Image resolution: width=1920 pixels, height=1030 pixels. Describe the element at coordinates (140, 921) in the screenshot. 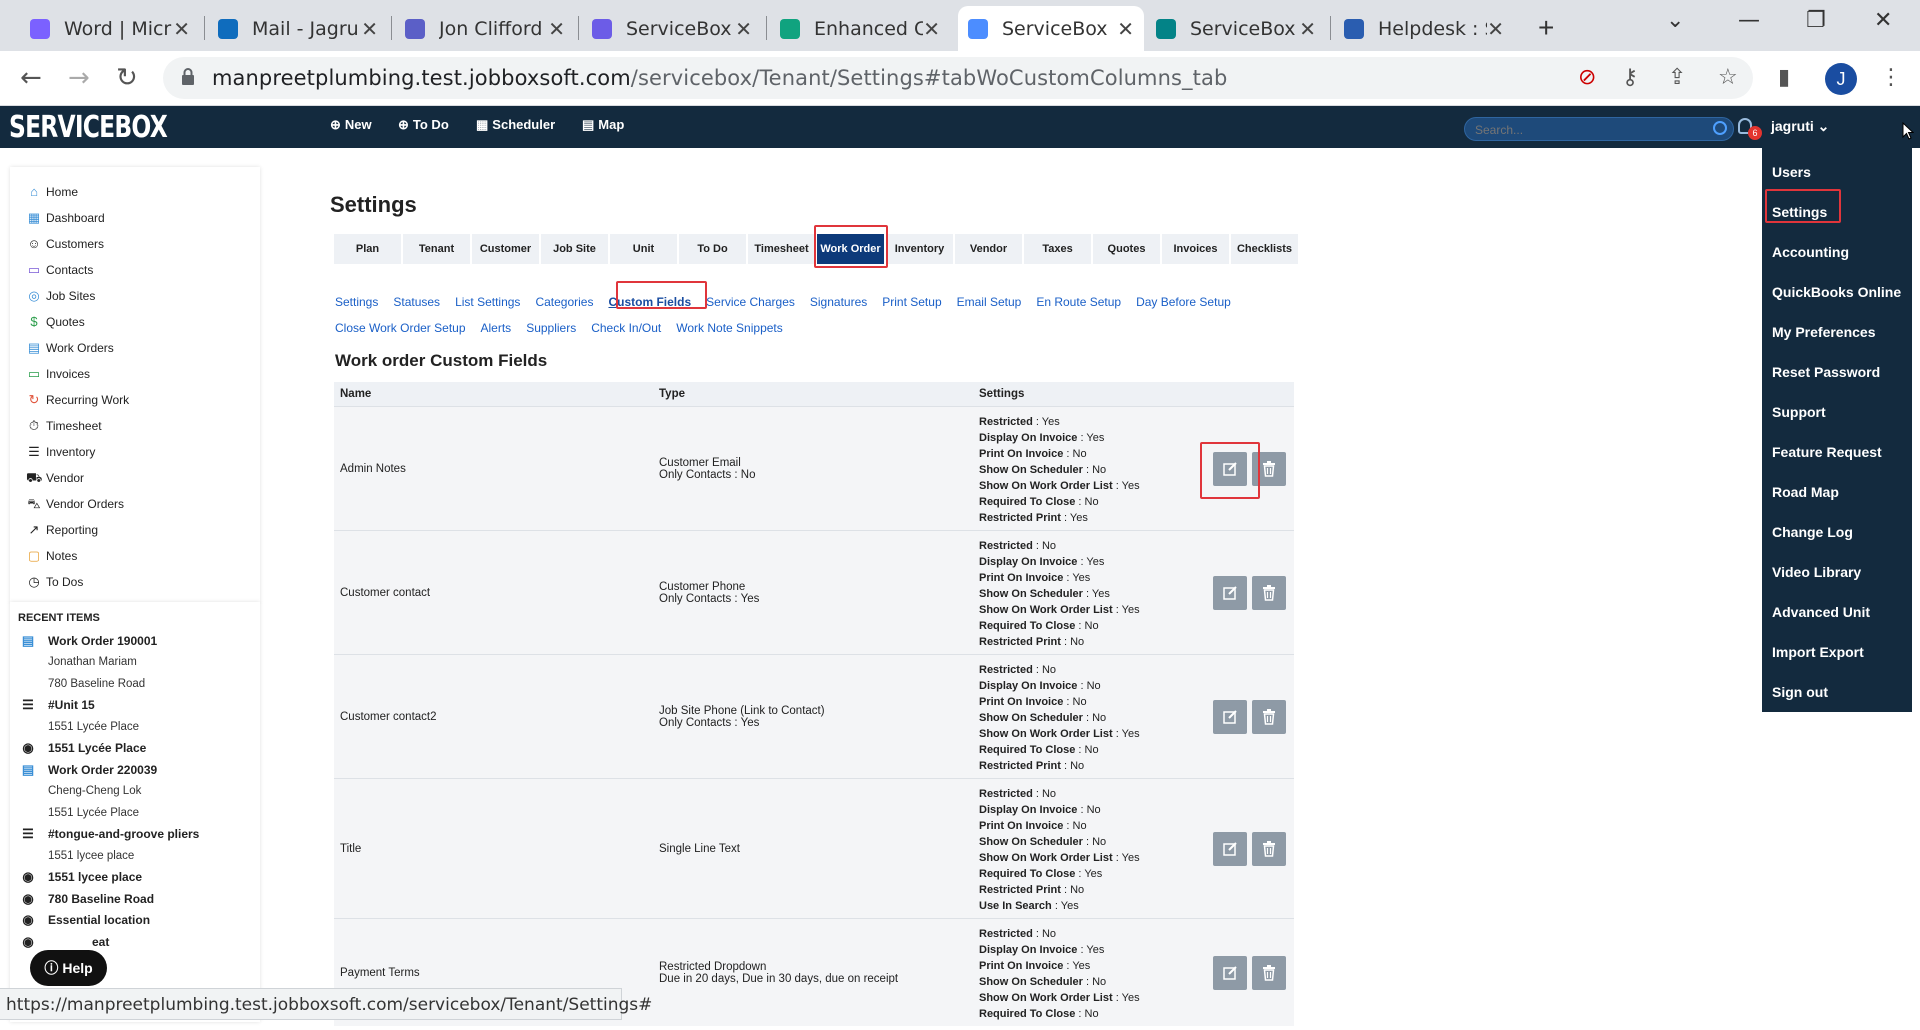

I see `recent-item: ◉ Essential location` at that location.